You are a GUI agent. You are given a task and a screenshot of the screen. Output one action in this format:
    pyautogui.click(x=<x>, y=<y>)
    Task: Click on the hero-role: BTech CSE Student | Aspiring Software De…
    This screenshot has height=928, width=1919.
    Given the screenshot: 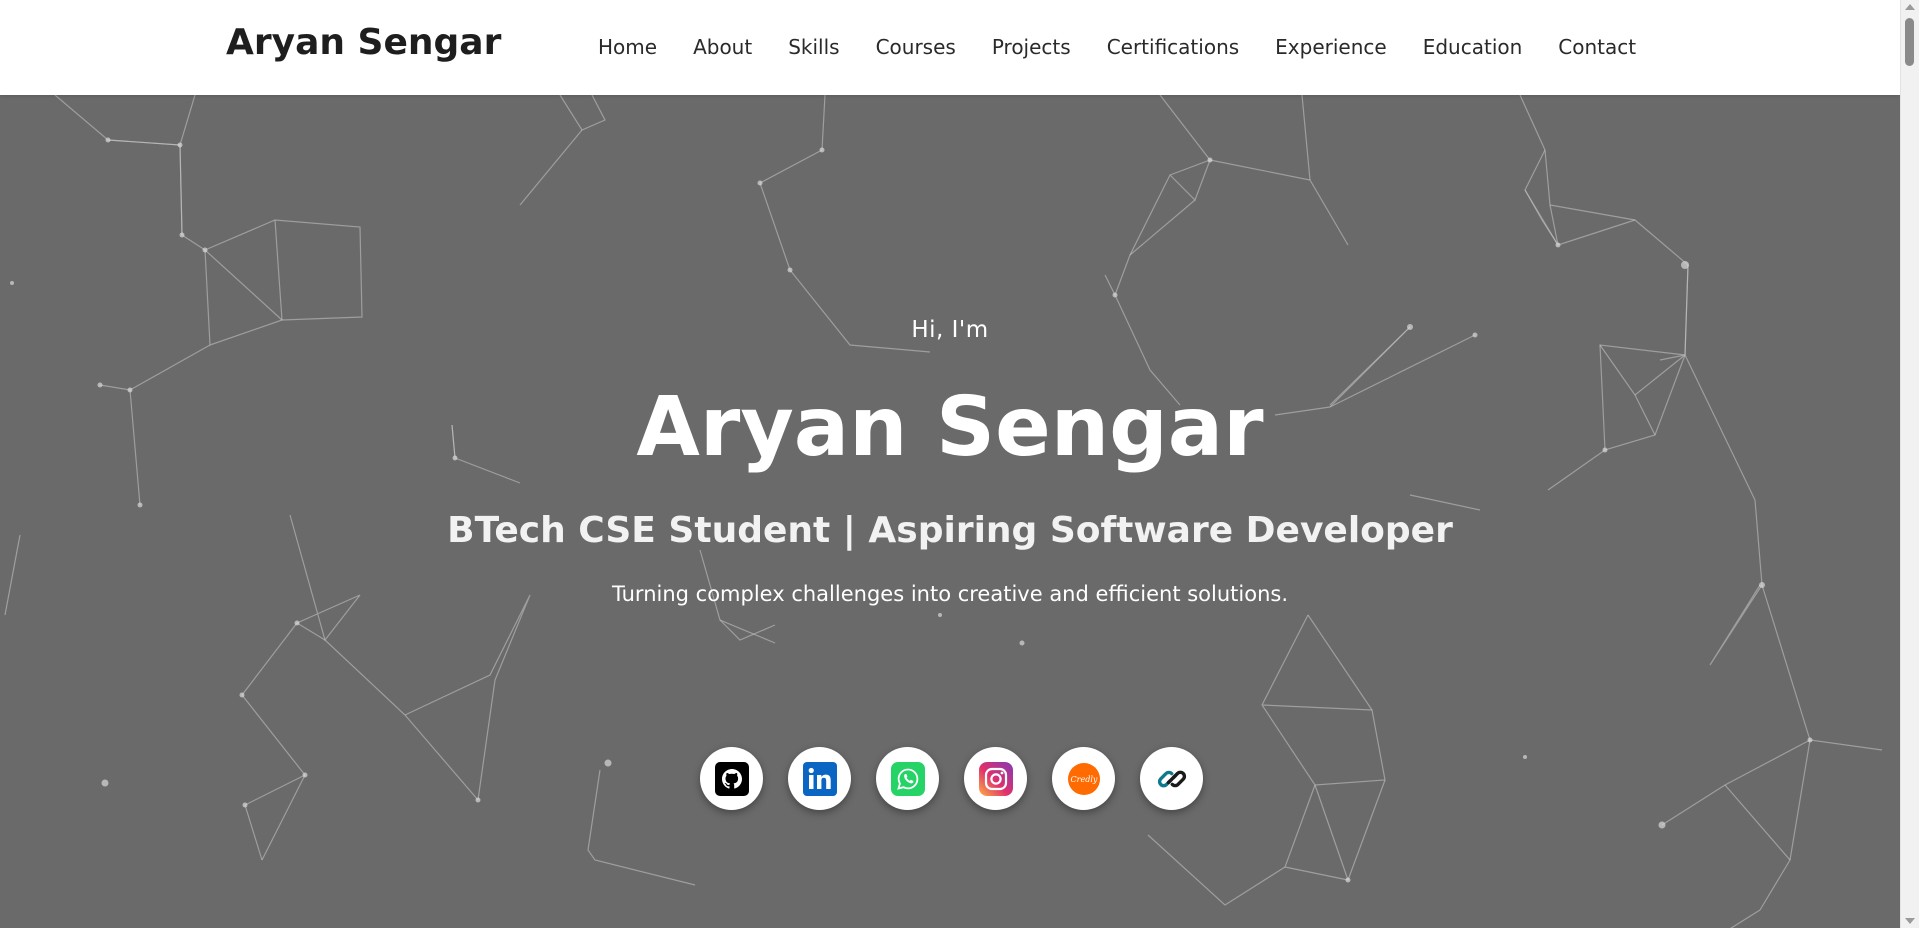 What is the action you would take?
    pyautogui.click(x=950, y=530)
    